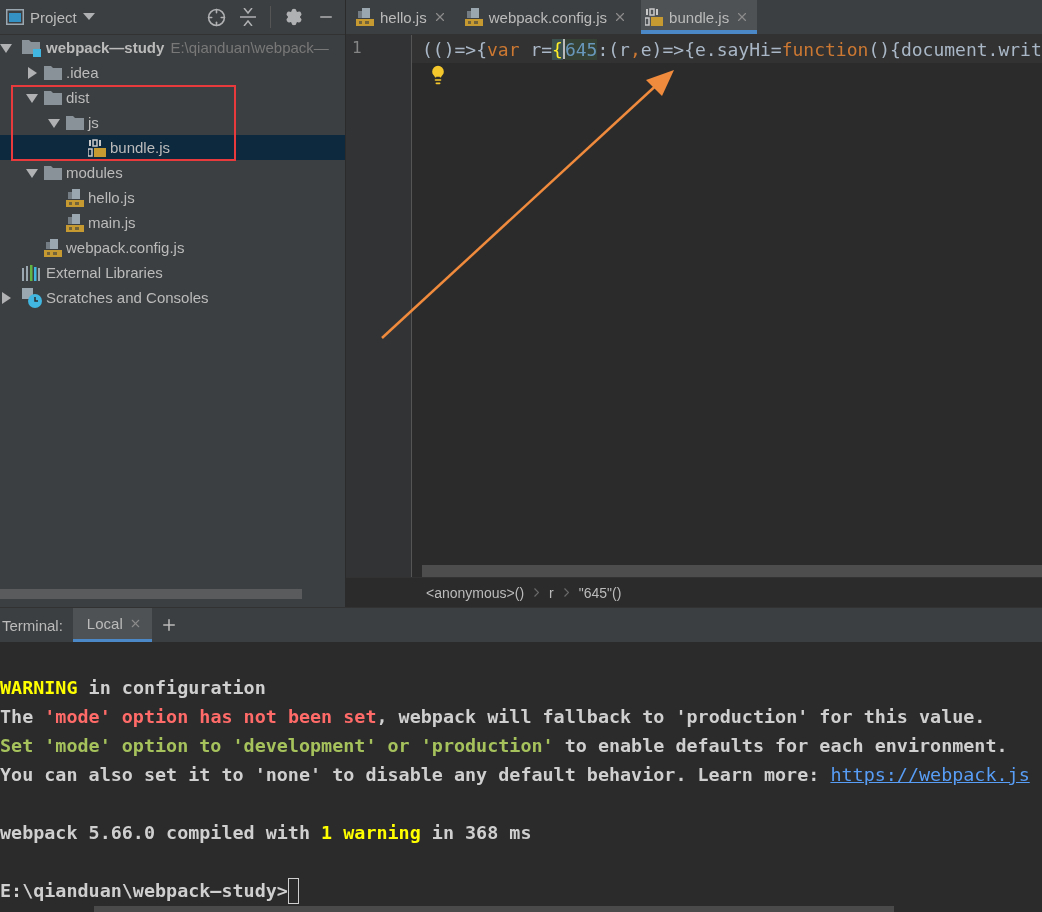 This screenshot has height=912, width=1042. What do you see at coordinates (521, 890) in the screenshot?
I see `terminal-prompt: E:\qianduan\webpack—study>` at bounding box center [521, 890].